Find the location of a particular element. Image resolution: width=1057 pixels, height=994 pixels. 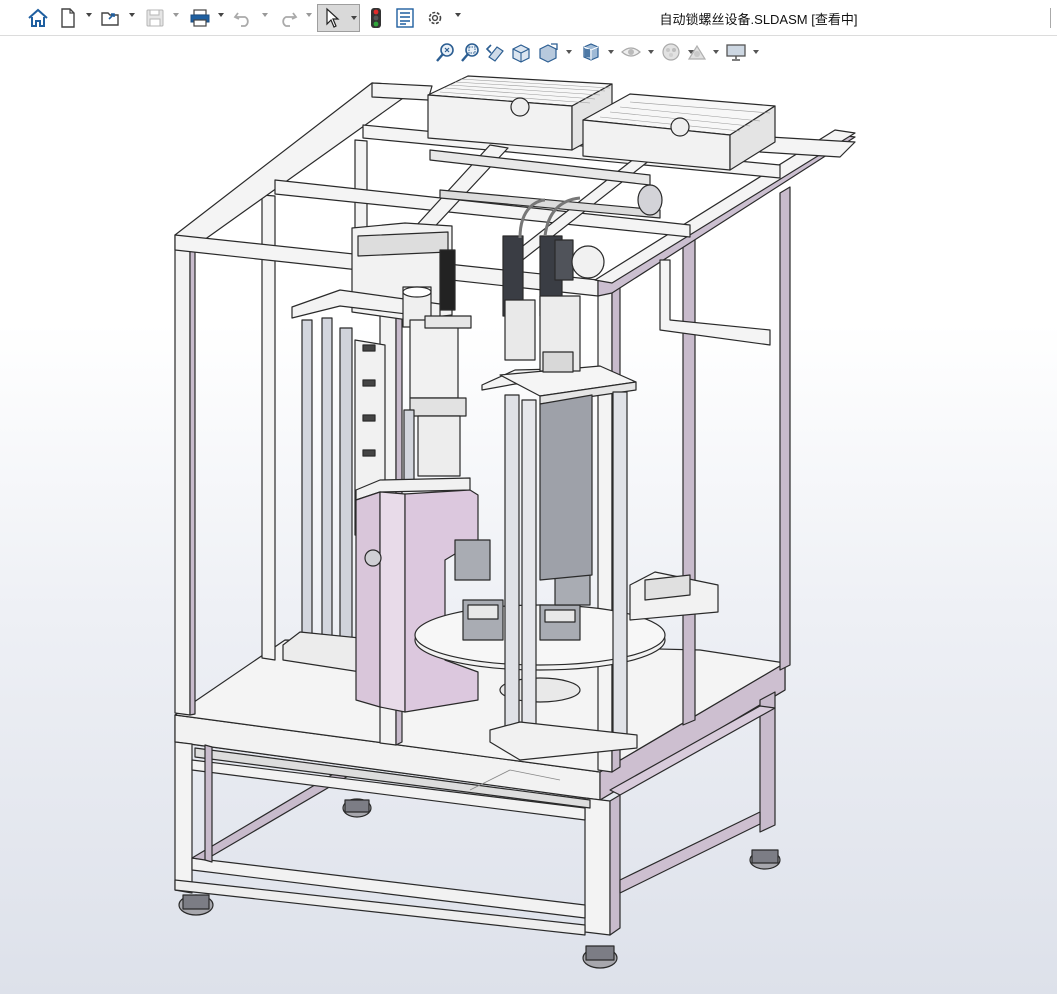

window-title: 自动锁螺丝设备.SLDASM [查看中] is located at coordinates (758, 19).